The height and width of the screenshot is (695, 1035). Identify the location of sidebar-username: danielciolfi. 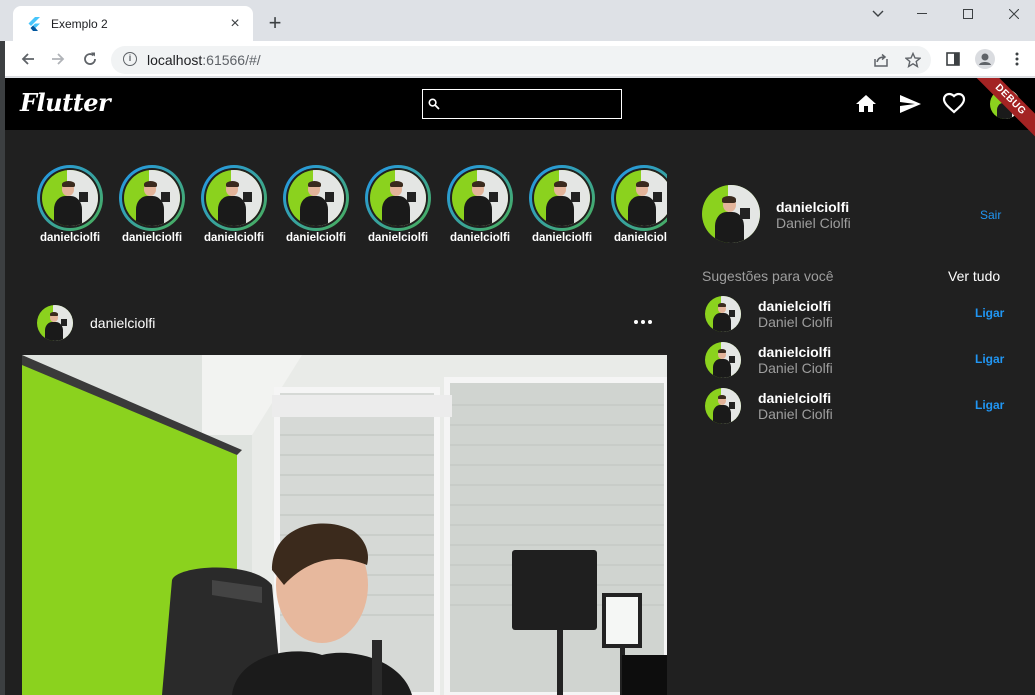
(813, 207).